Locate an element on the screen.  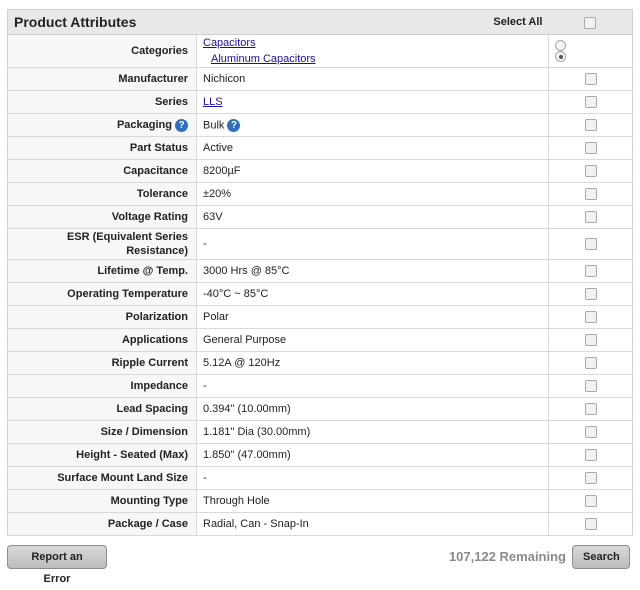
search-button: Search is located at coordinates (601, 557).